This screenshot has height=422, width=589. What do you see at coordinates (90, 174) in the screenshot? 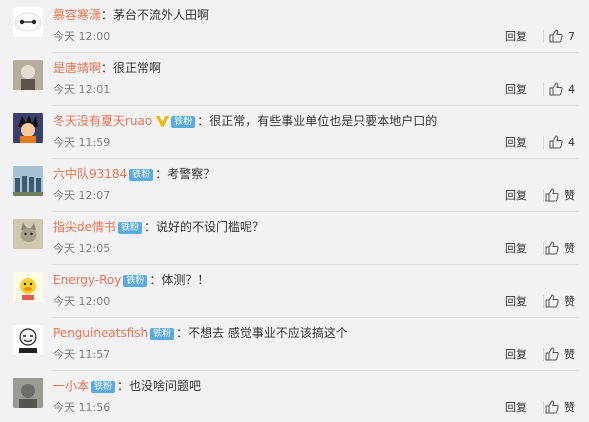
I see `username-link: 六中队93184` at bounding box center [90, 174].